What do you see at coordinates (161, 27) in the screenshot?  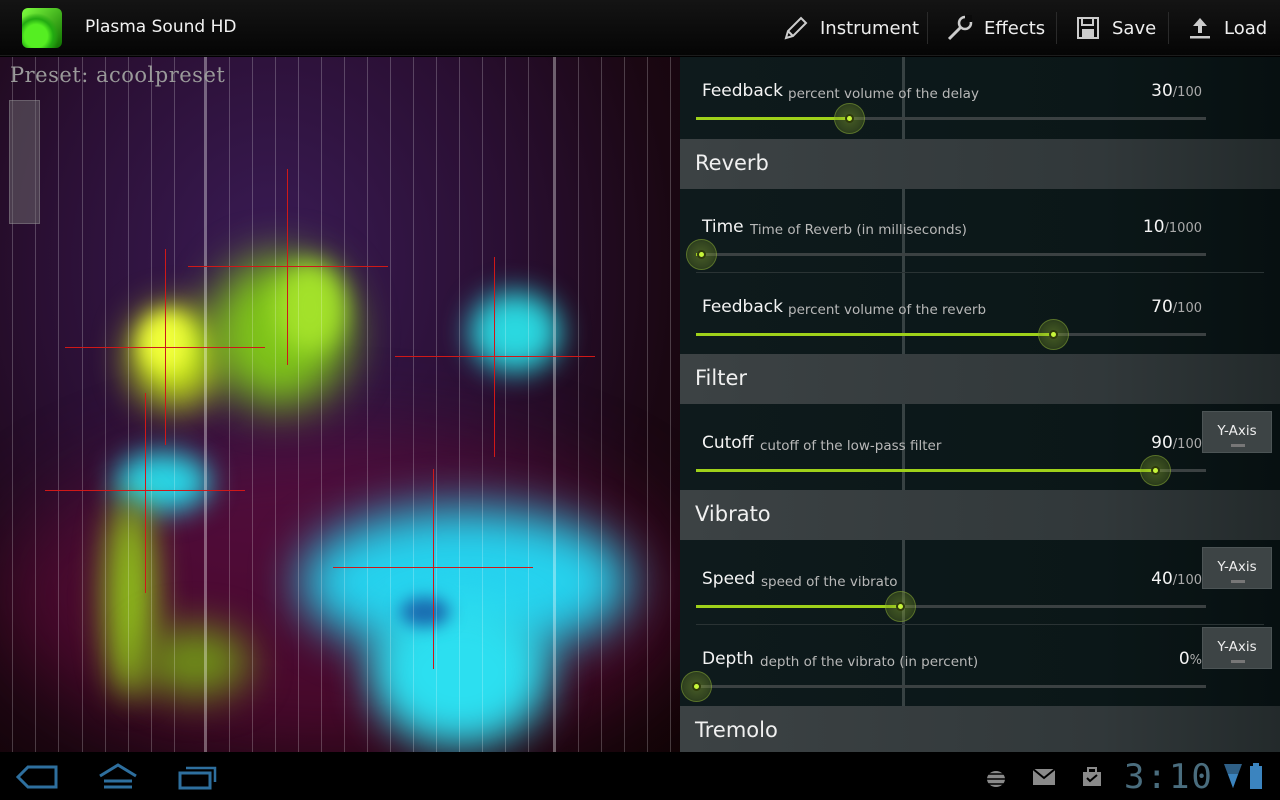 I see `app-title: Plasma Sound HD` at bounding box center [161, 27].